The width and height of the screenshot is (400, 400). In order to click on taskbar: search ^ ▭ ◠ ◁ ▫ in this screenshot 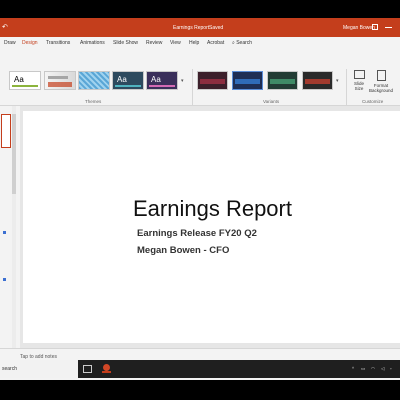, I will do `click(200, 369)`.